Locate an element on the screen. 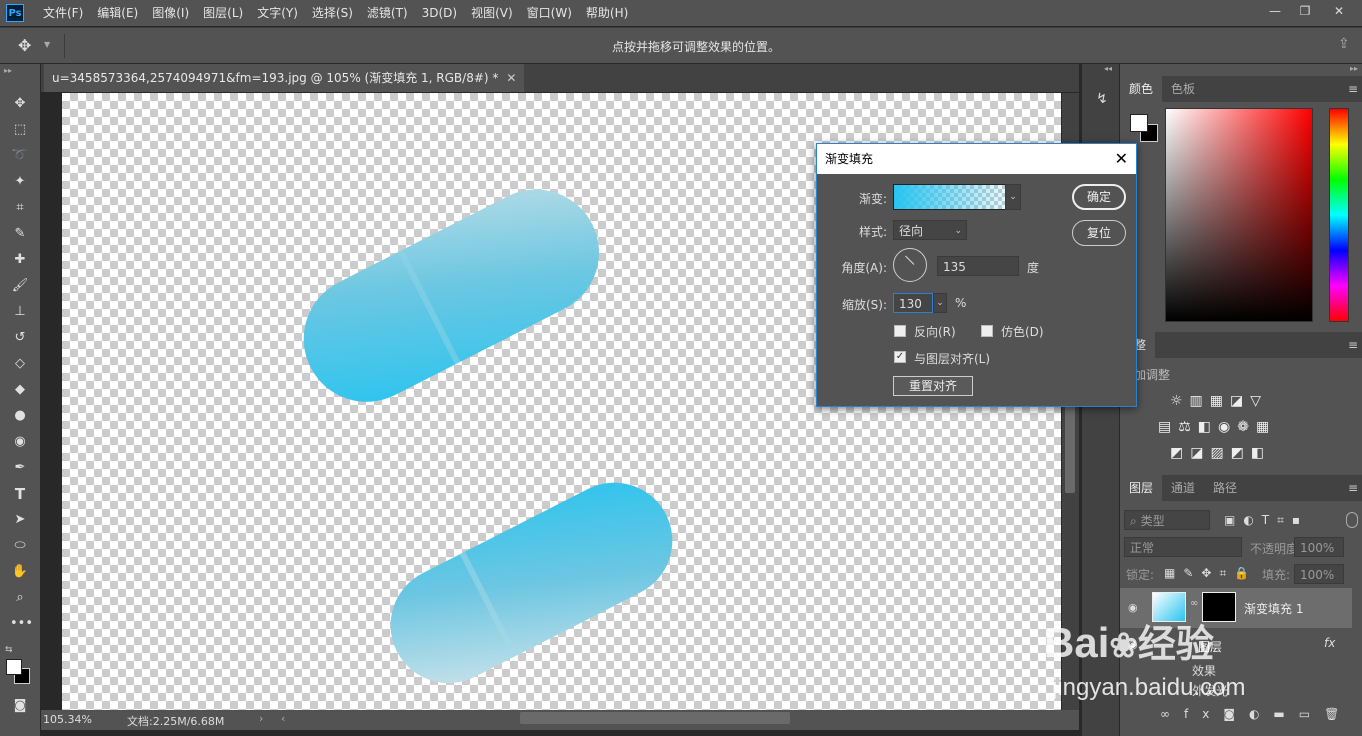  zoom-icon: ⌕ is located at coordinates (20, 598).